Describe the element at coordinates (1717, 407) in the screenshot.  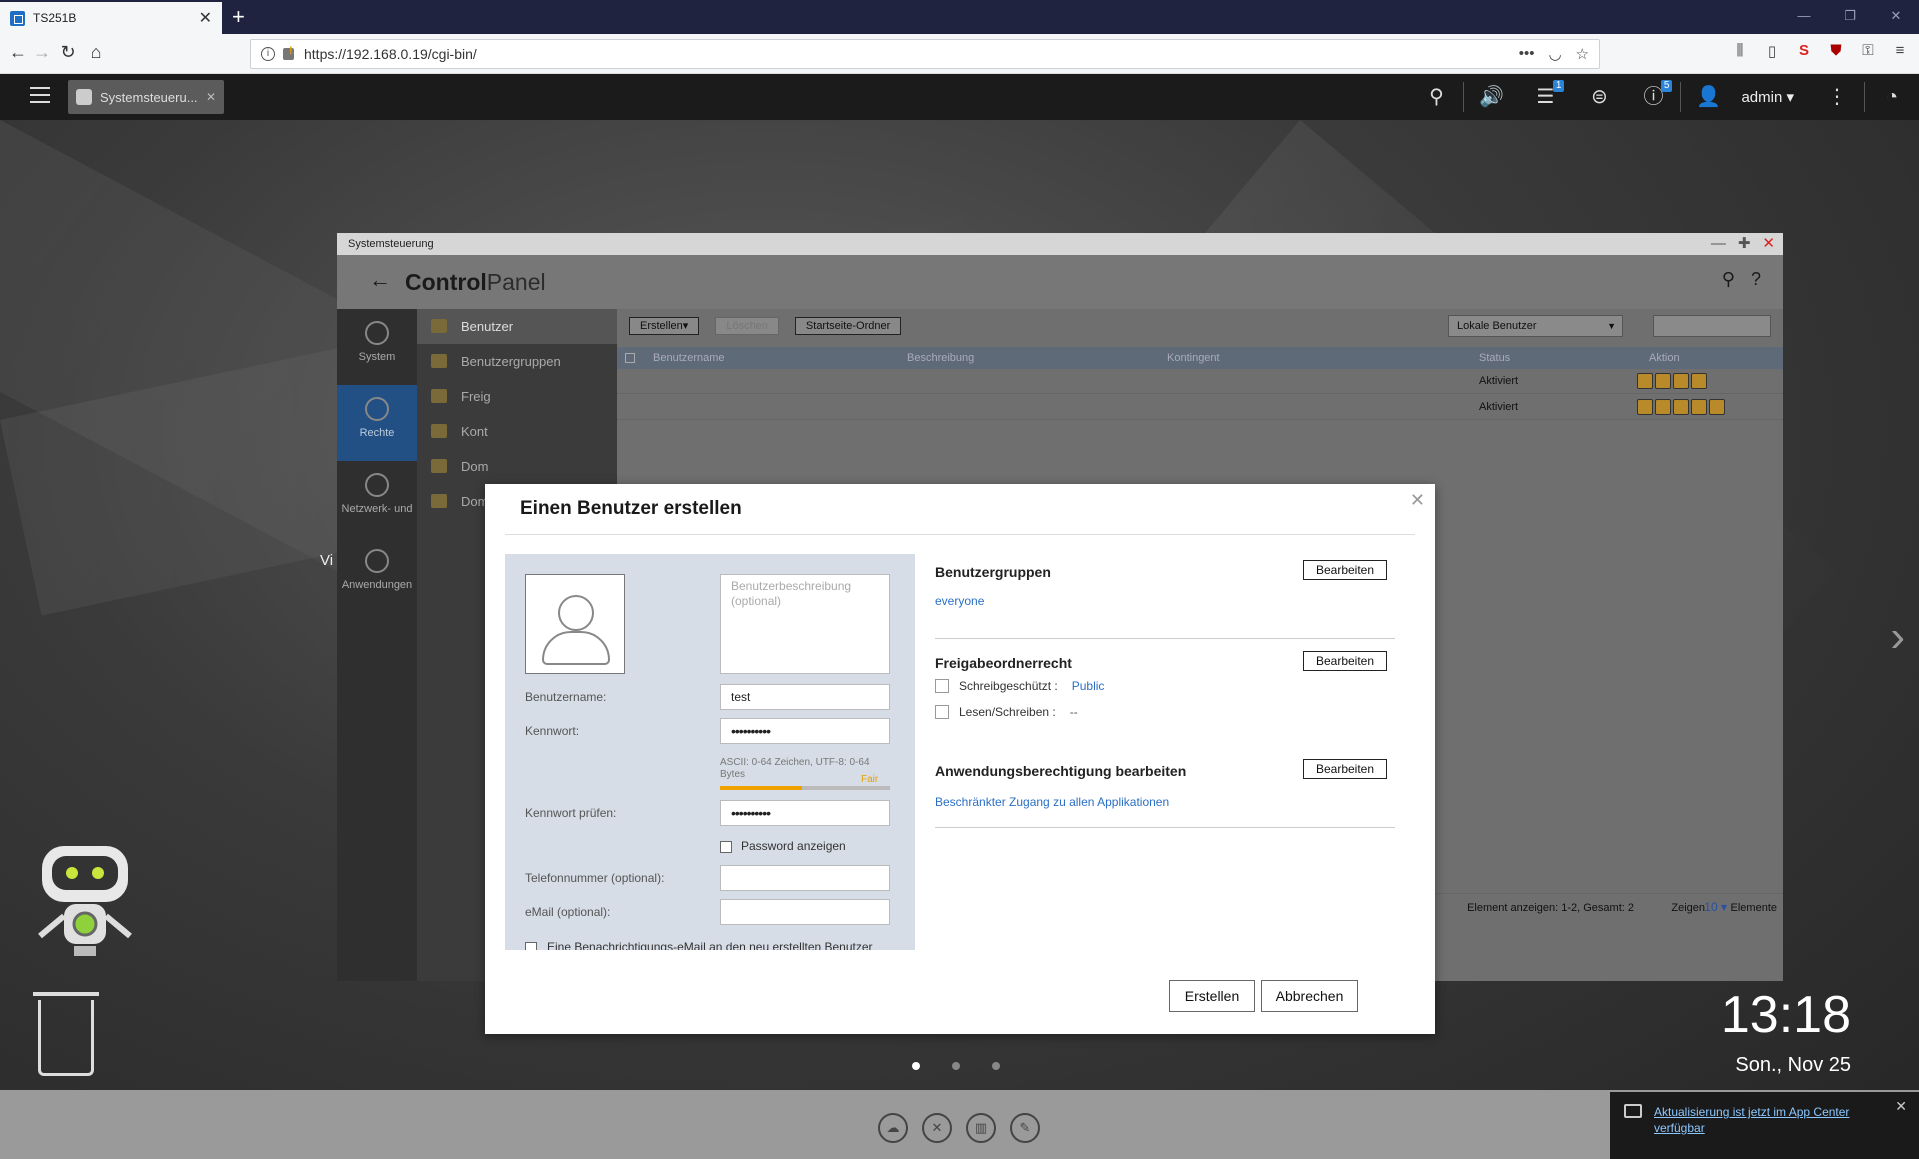
I see `edit-app-icon` at that location.